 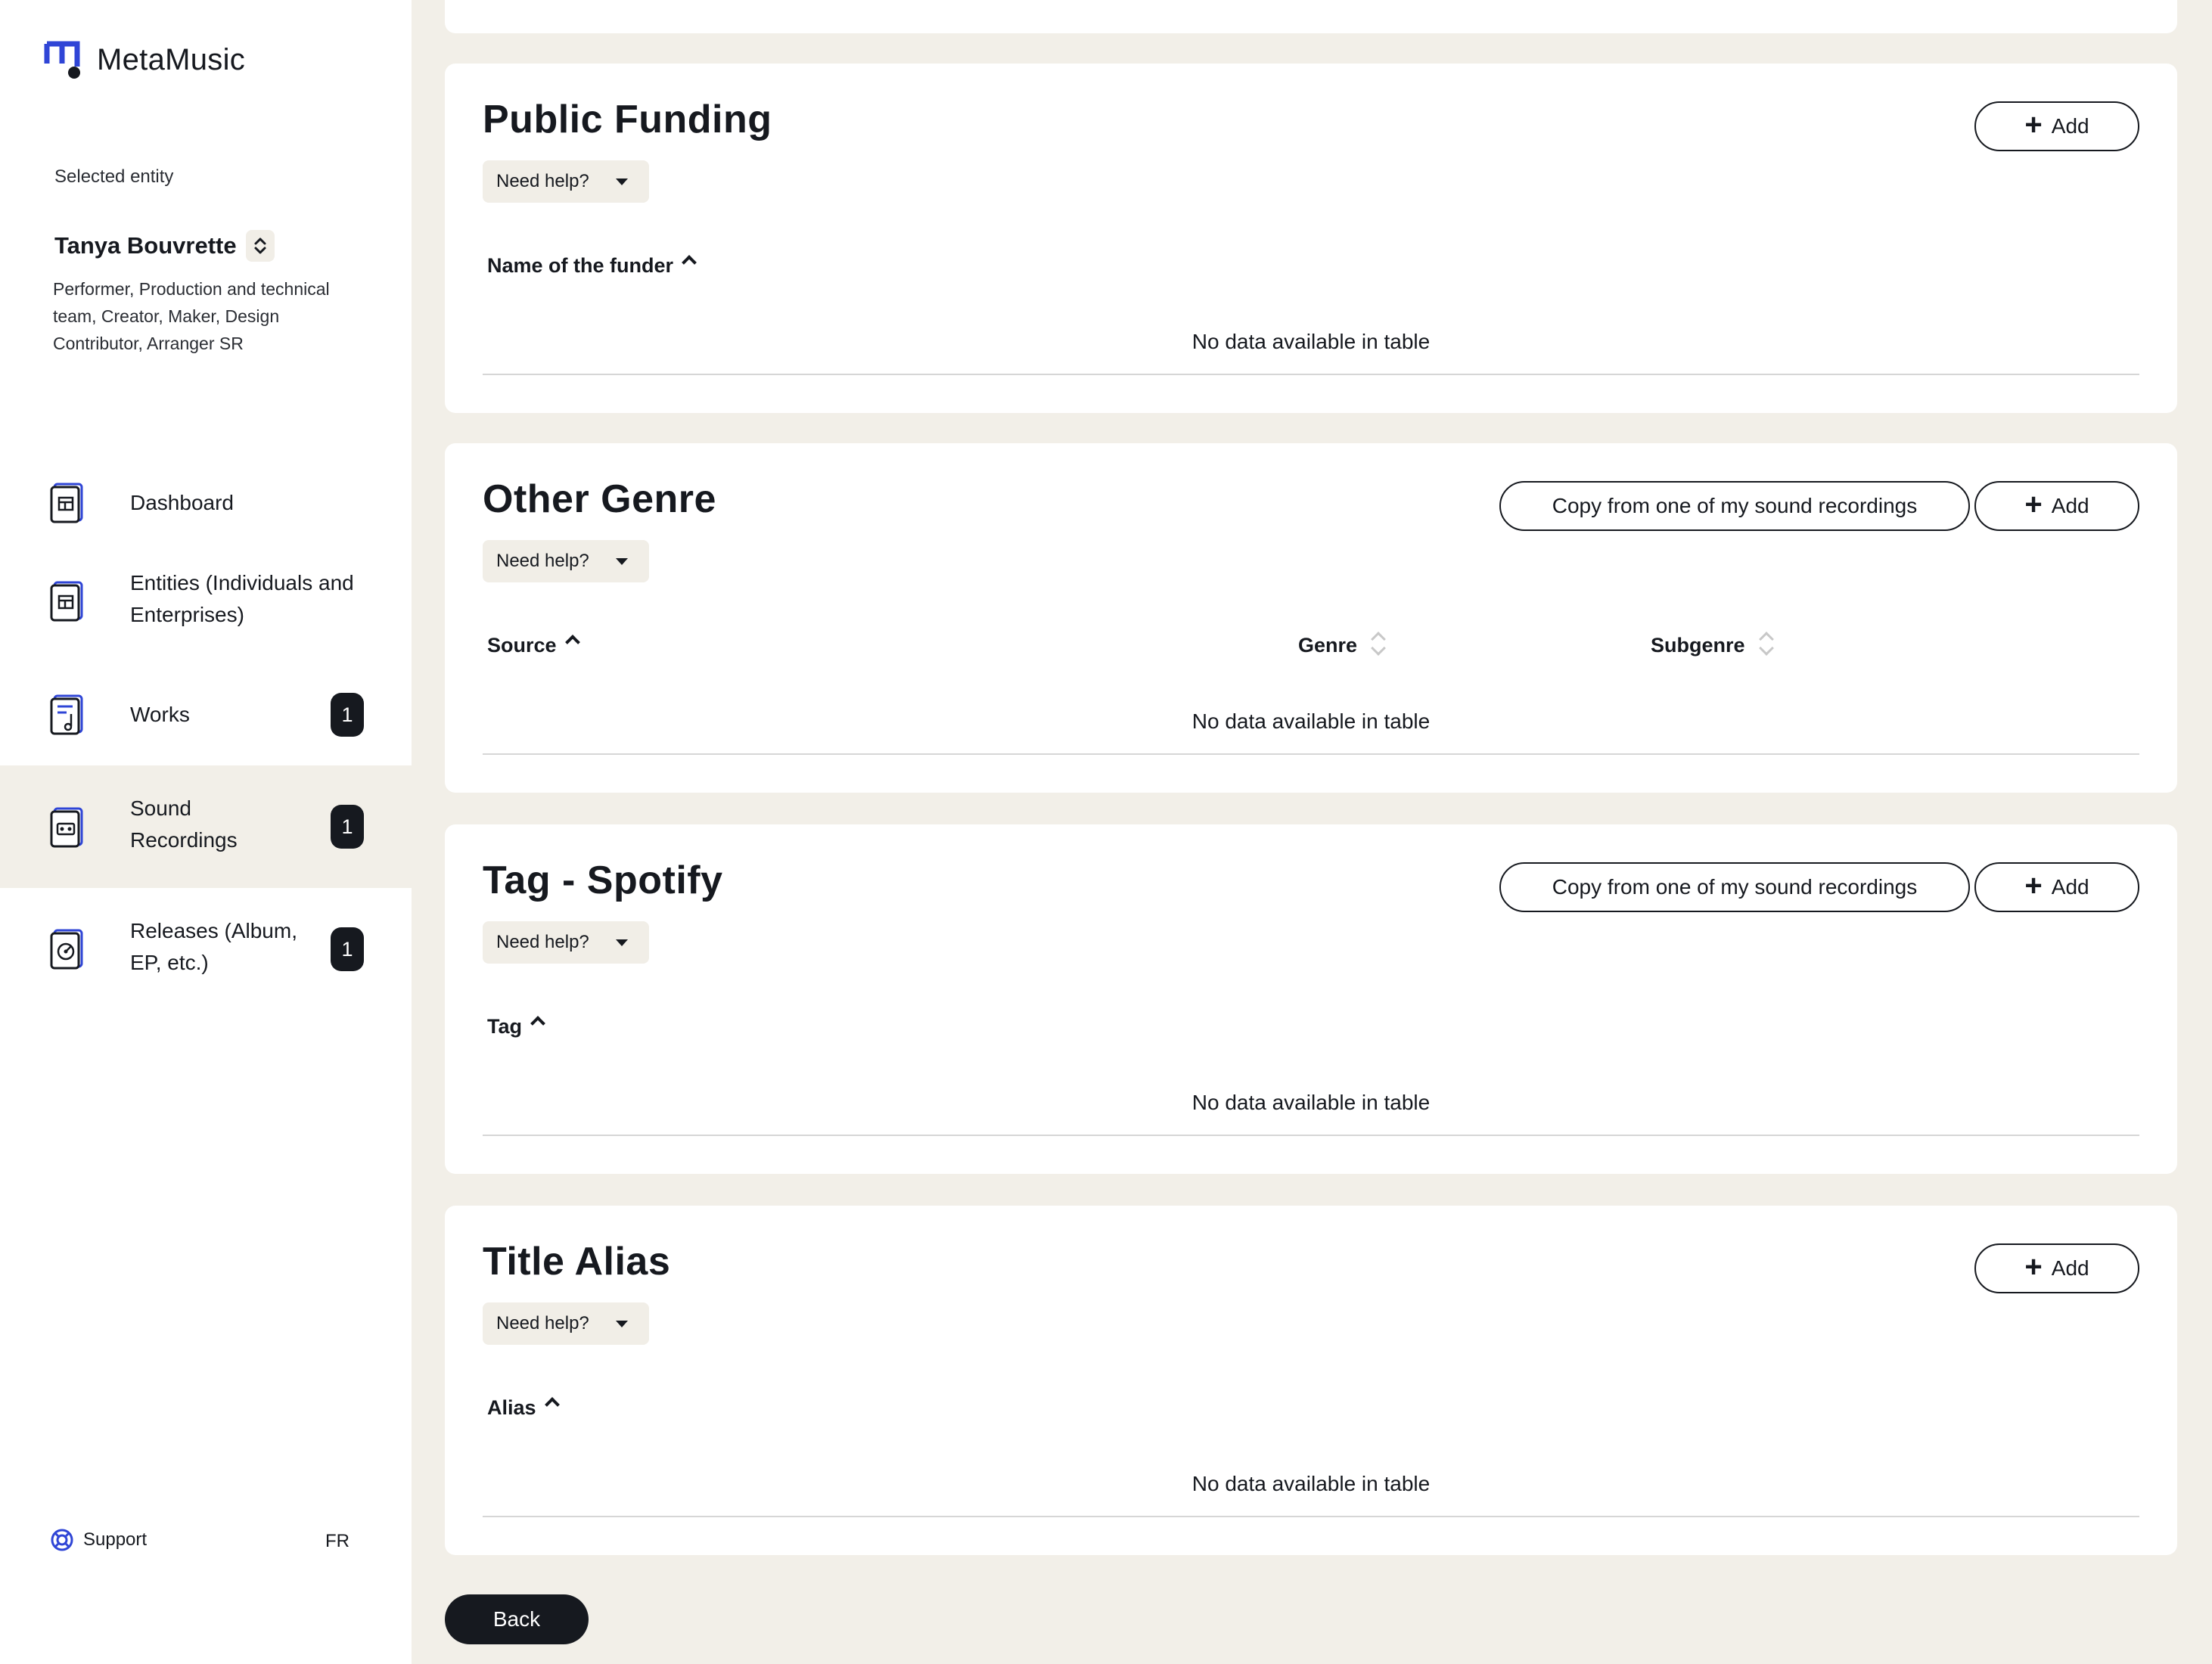 I want to click on metamusic-logo-icon, so click(x=62, y=60).